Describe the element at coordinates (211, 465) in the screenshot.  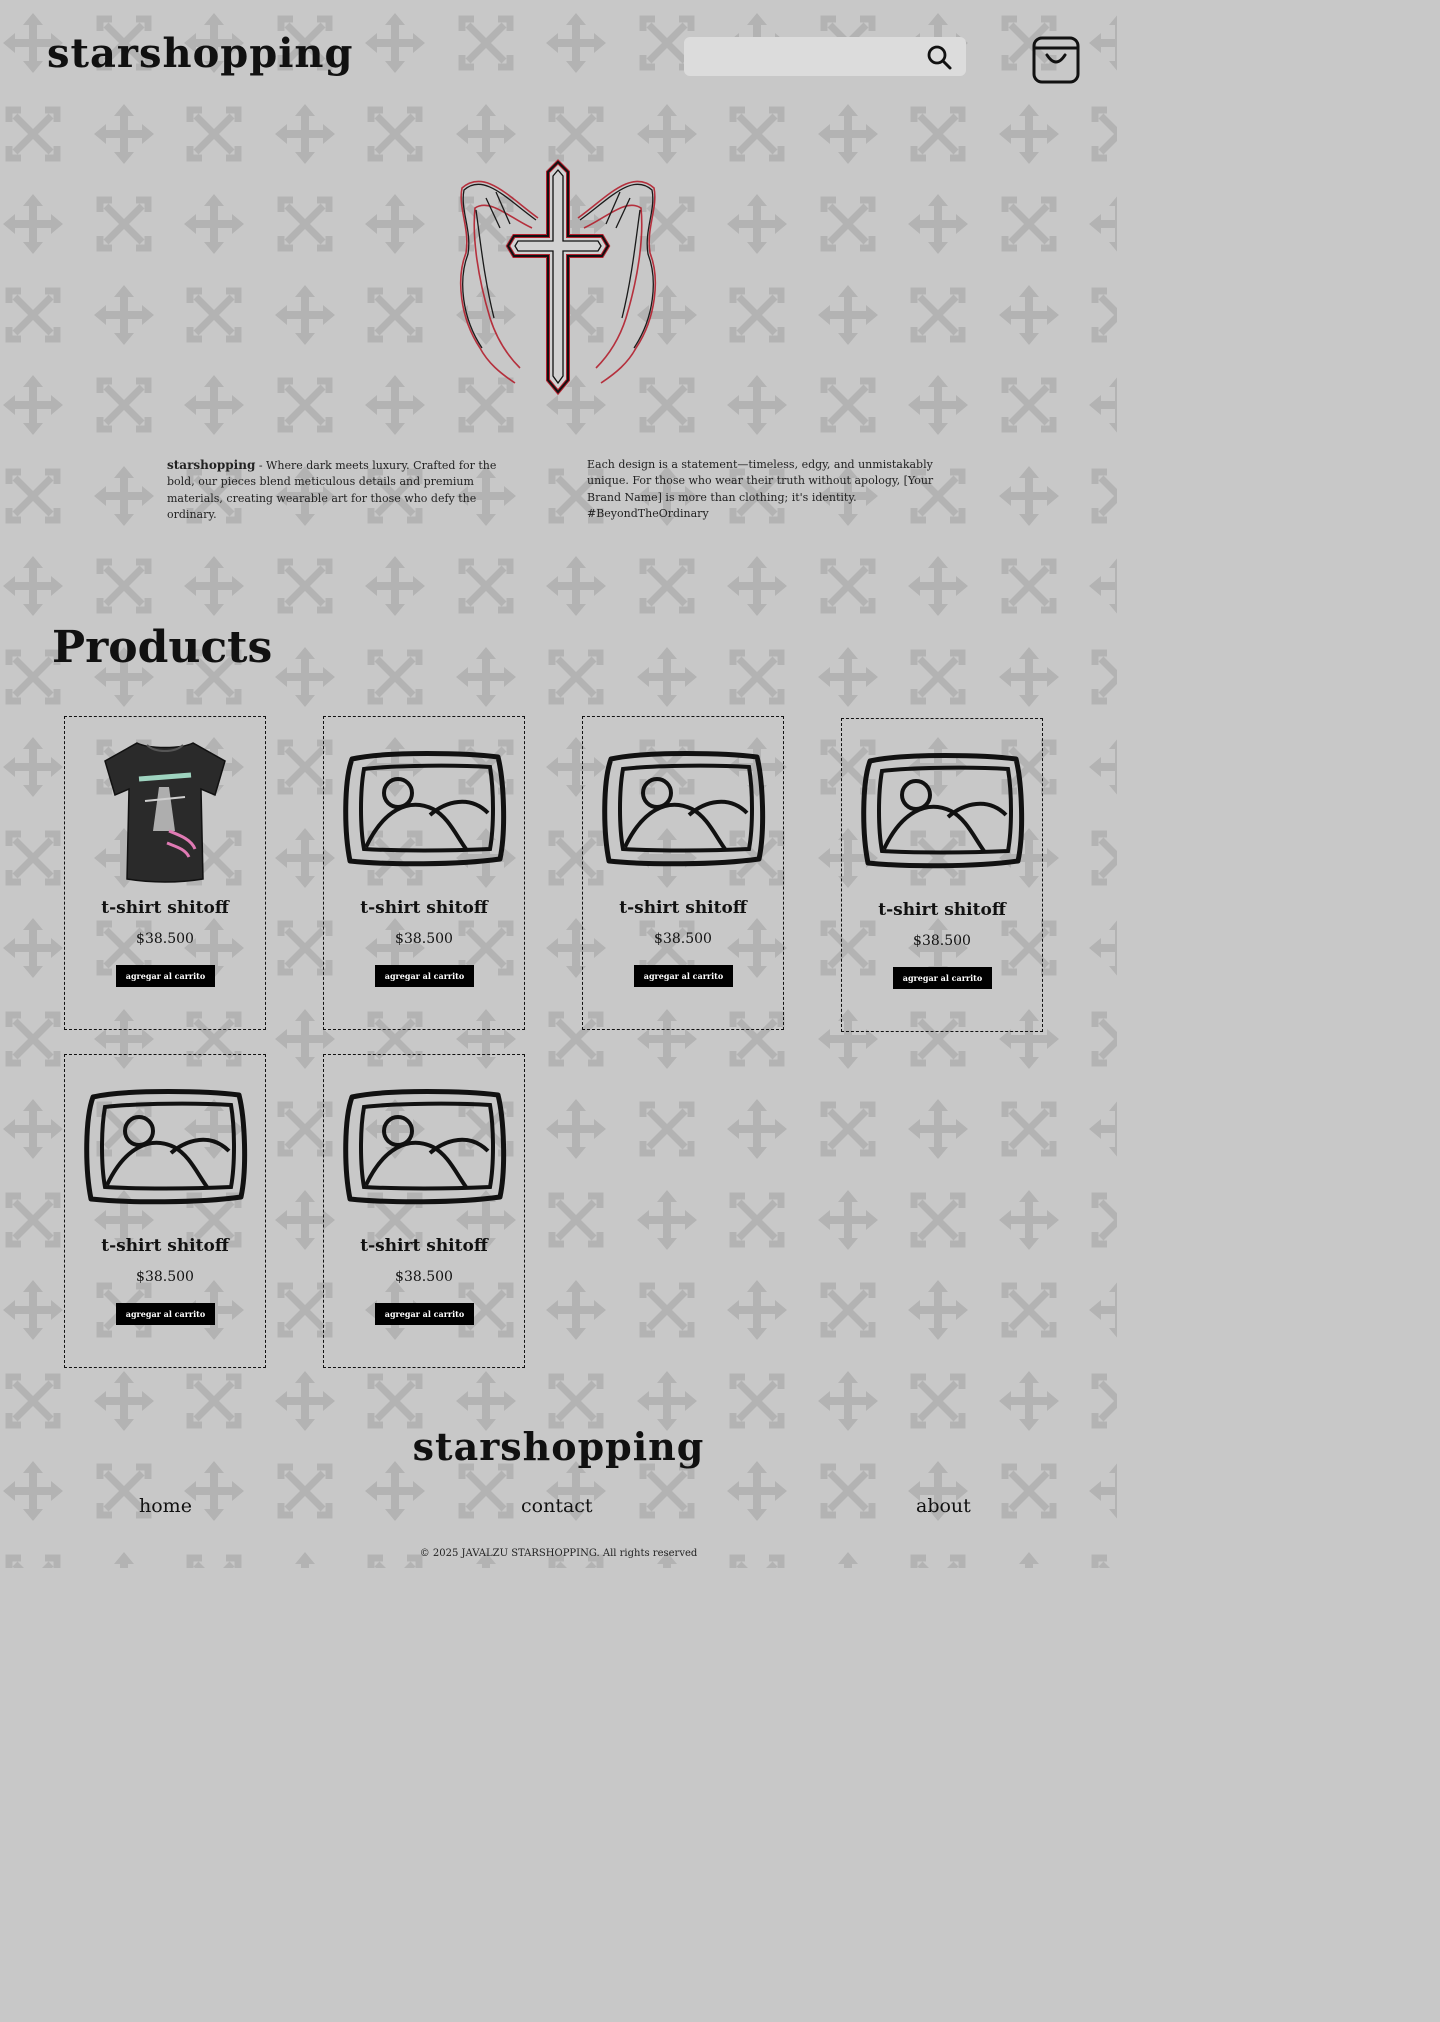
I see `about-brand: starshopping` at that location.